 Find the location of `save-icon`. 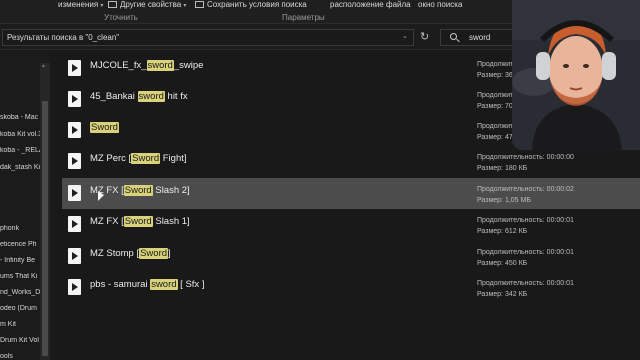

save-icon is located at coordinates (199, 4).